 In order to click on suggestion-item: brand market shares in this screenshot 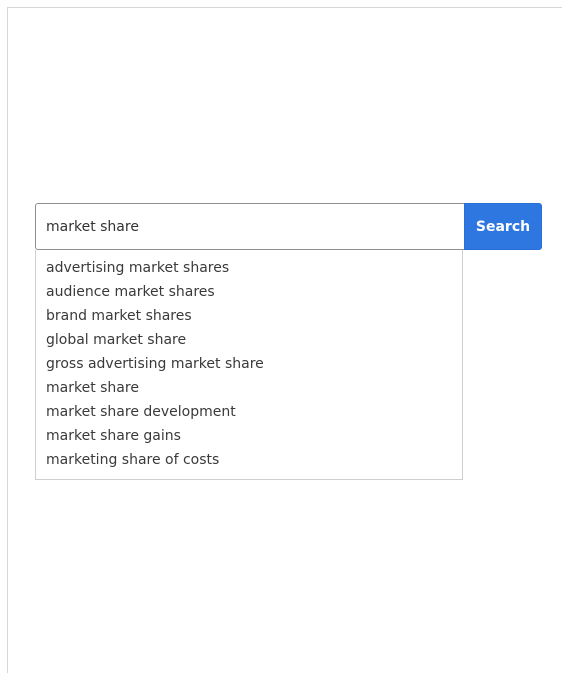, I will do `click(249, 316)`.